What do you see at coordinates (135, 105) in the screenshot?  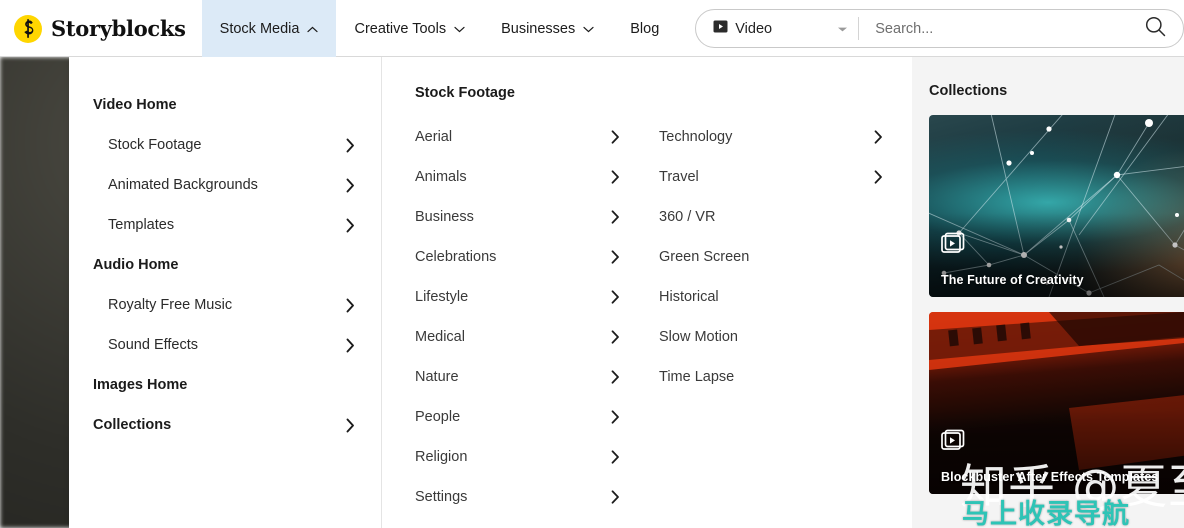 I see `menu-item-label: Video Home` at bounding box center [135, 105].